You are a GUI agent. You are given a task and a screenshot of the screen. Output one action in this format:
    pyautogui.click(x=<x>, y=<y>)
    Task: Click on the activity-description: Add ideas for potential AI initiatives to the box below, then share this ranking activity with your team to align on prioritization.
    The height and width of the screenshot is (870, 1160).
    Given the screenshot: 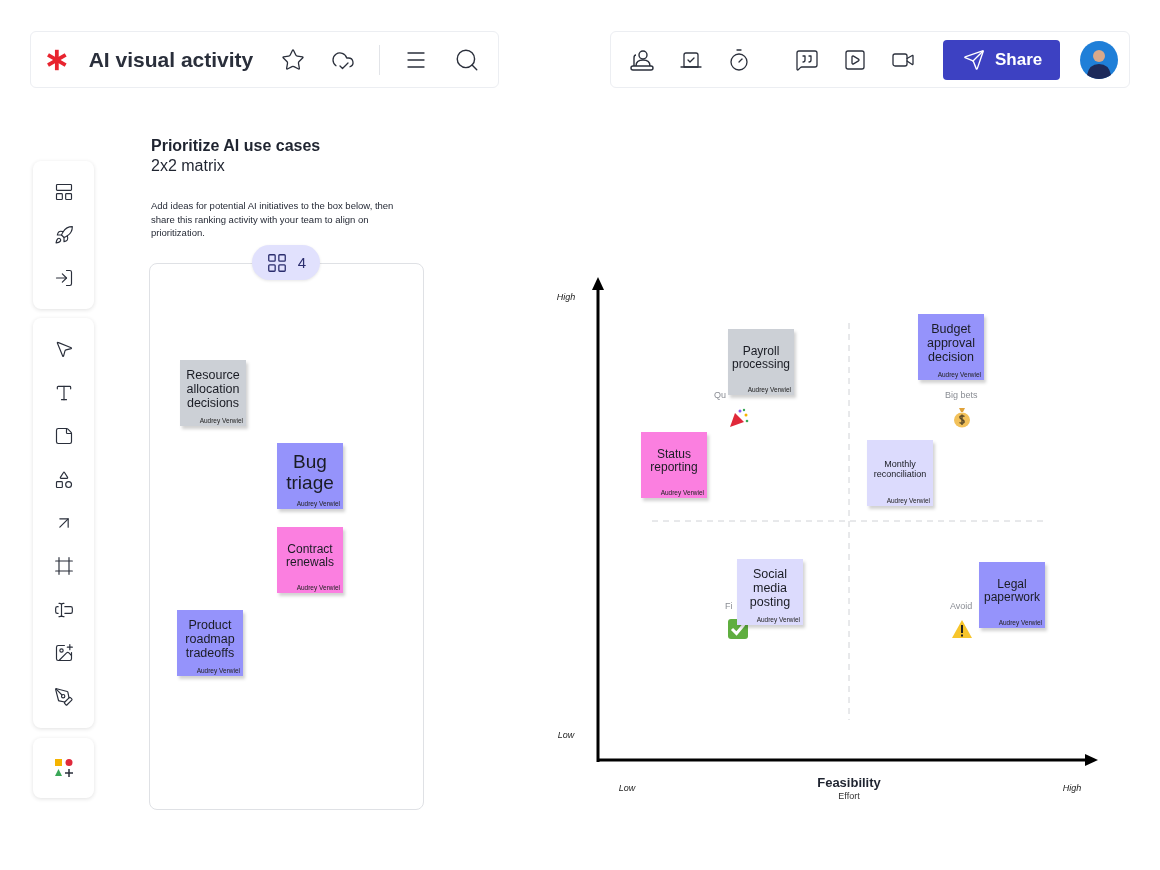 What is the action you would take?
    pyautogui.click(x=273, y=219)
    